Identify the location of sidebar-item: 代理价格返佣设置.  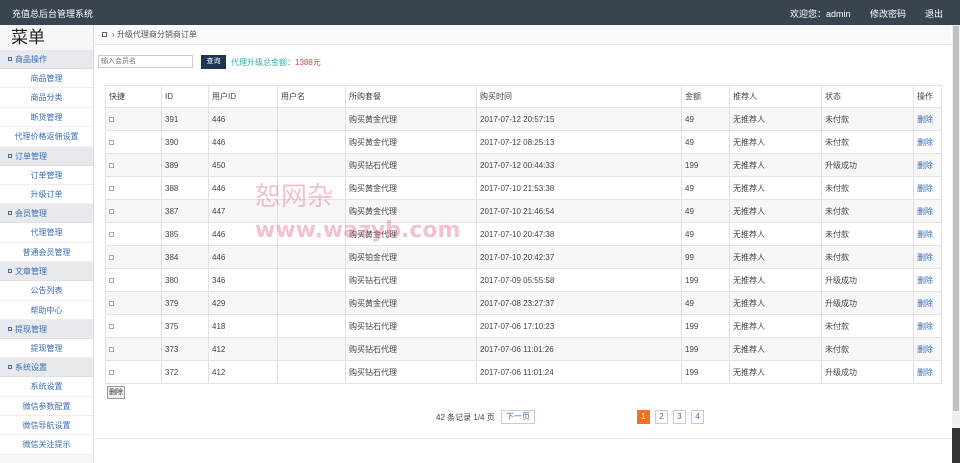
(46, 137).